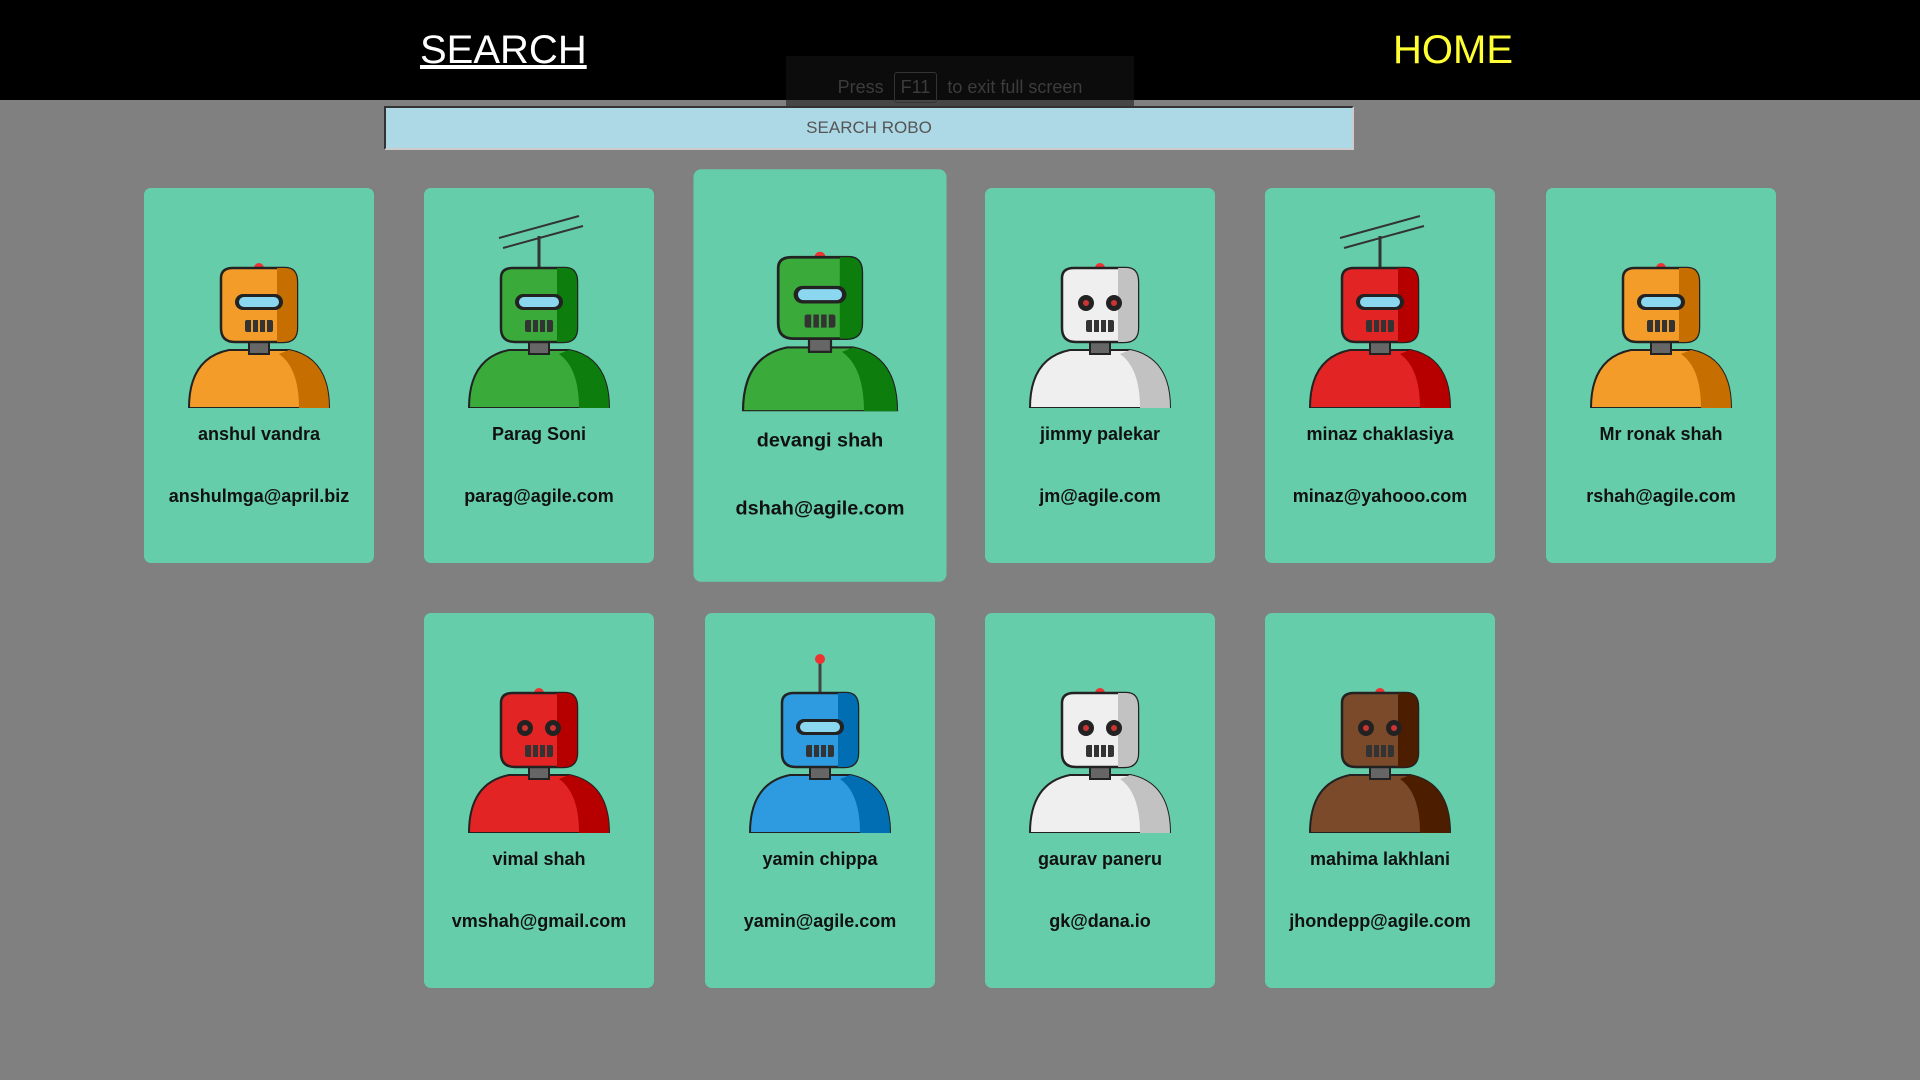 This screenshot has width=1920, height=1080. Describe the element at coordinates (820, 733) in the screenshot. I see `blue-robot-icon` at that location.